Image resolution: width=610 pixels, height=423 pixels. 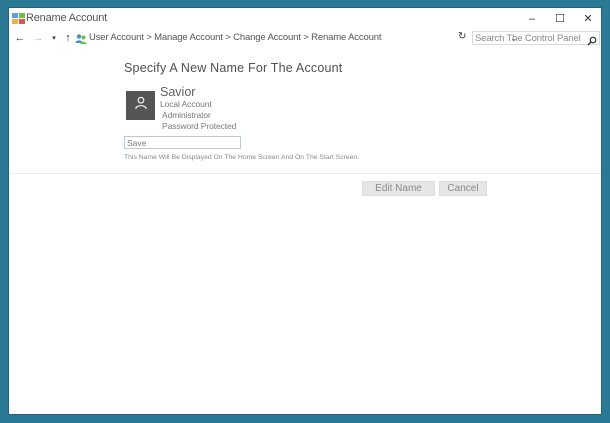 I want to click on search-icon, so click(x=592, y=39).